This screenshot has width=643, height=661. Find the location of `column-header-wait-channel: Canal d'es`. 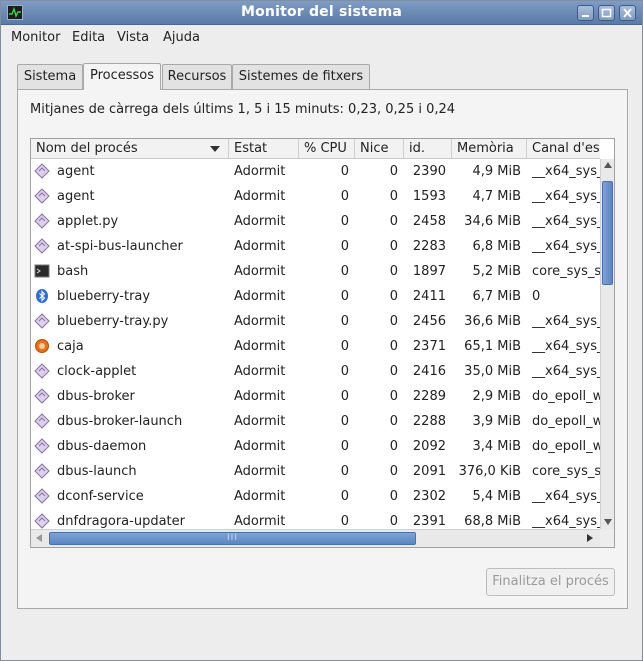

column-header-wait-channel: Canal d'es is located at coordinates (563, 148).